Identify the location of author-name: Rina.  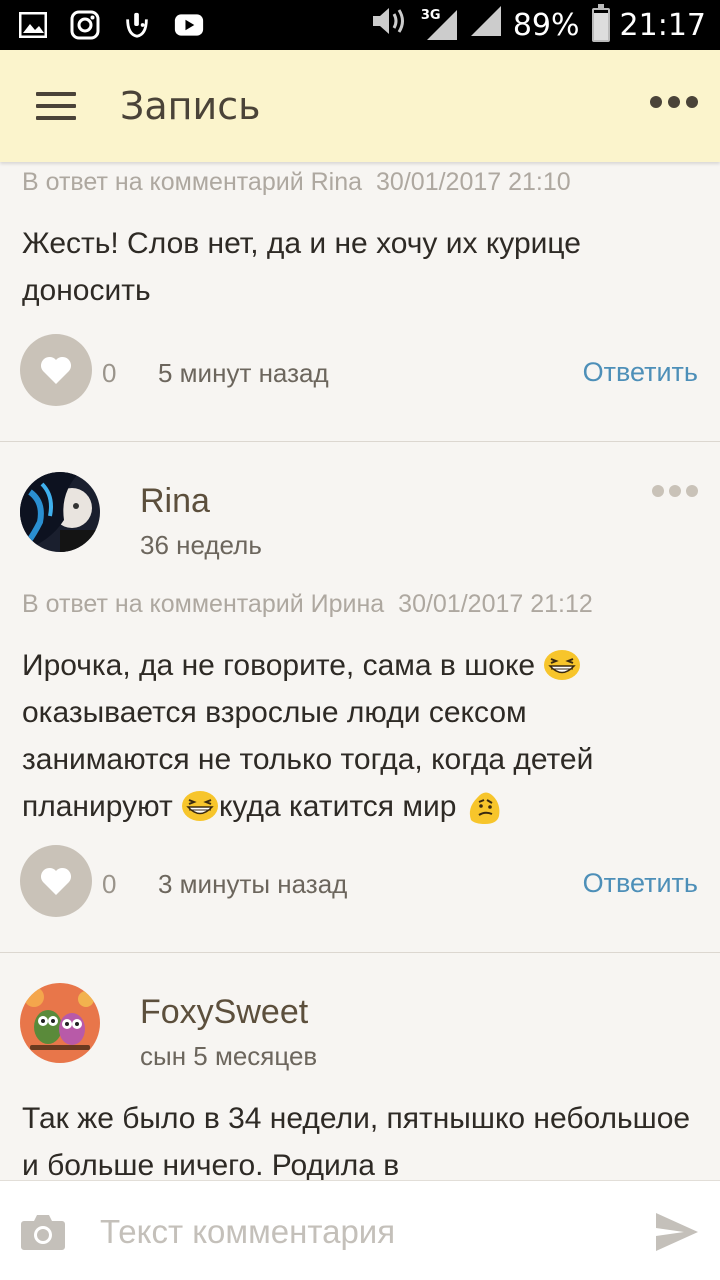
(175, 501).